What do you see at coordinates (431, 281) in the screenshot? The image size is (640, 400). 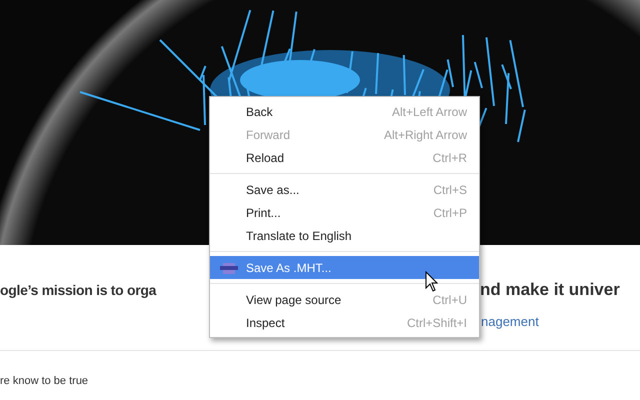 I see `pointer-cursor-icon` at bounding box center [431, 281].